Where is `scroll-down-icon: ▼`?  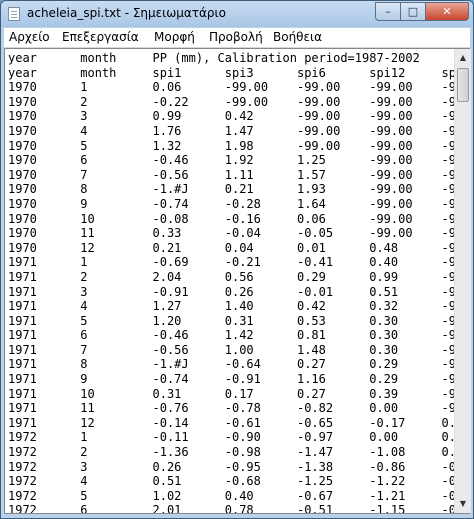
scroll-down-icon: ▼ is located at coordinates (463, 504).